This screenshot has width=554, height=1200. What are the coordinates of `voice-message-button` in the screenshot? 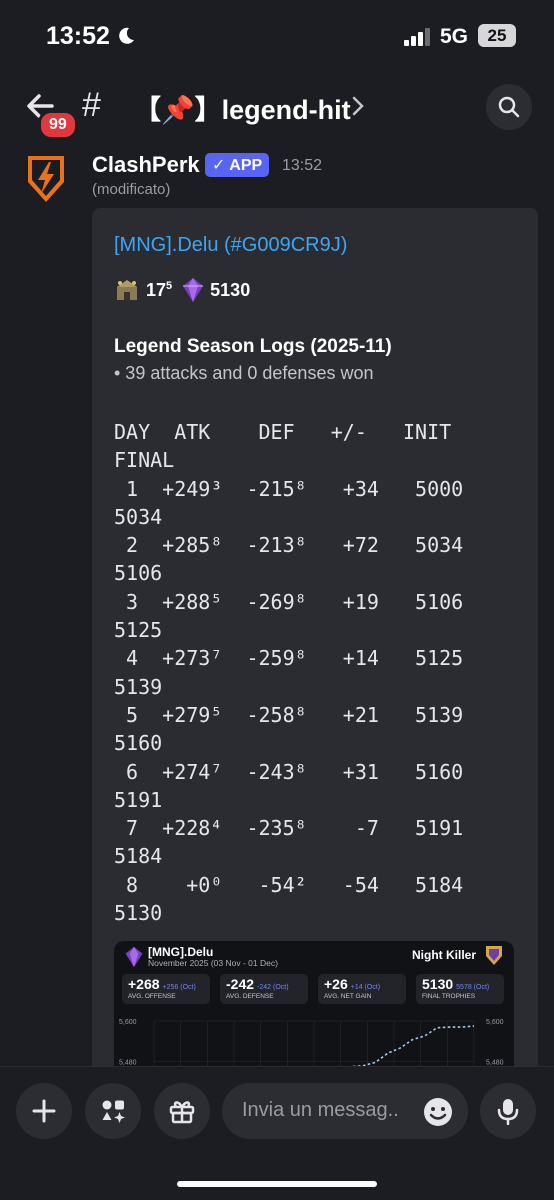 It's located at (508, 1111).